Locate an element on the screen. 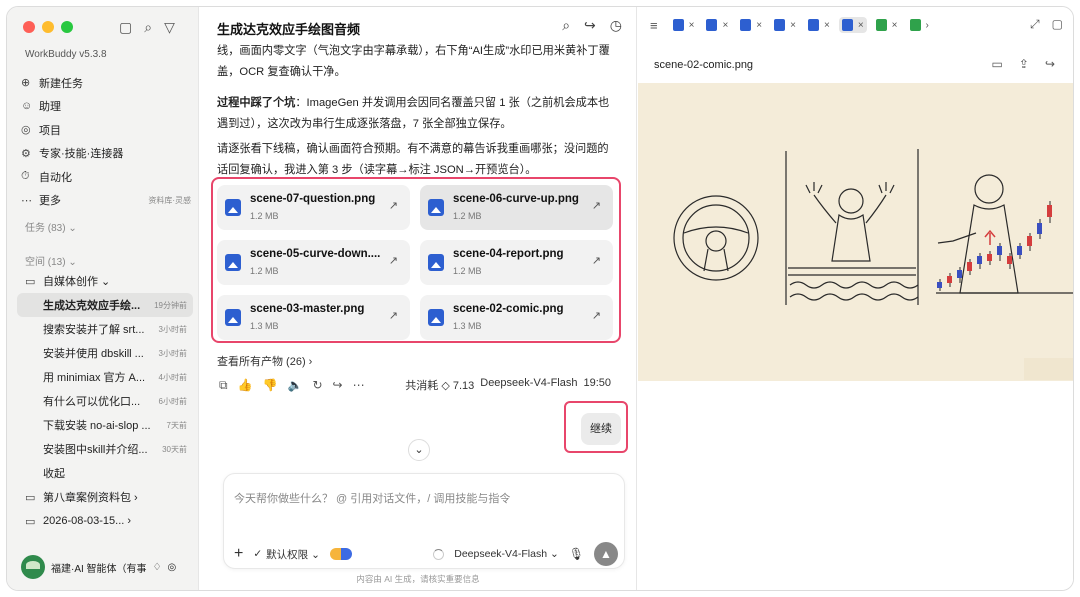 This screenshot has height=597, width=1080. file-card: scene-07-question.png 1.2 MB ↗ is located at coordinates (313, 207).